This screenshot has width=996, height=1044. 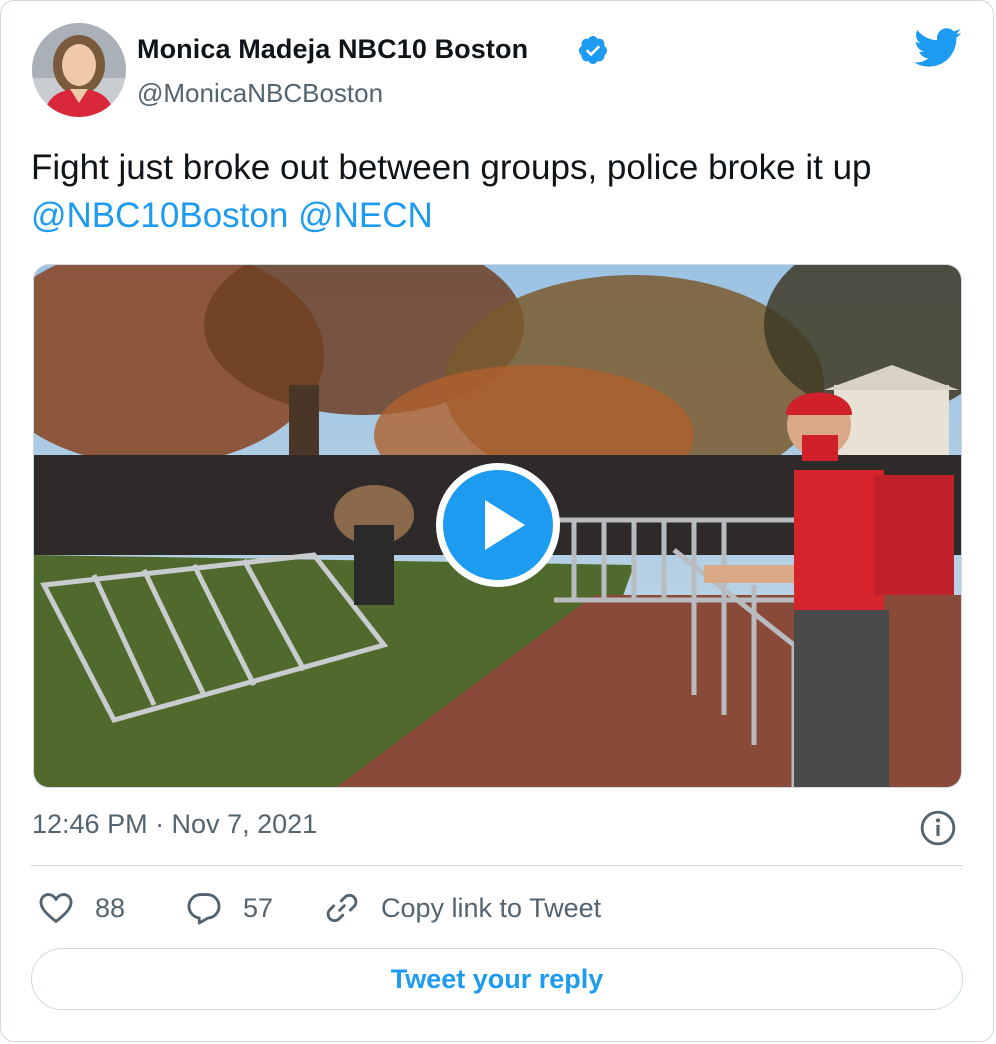 I want to click on like-action: 88, so click(x=81, y=908).